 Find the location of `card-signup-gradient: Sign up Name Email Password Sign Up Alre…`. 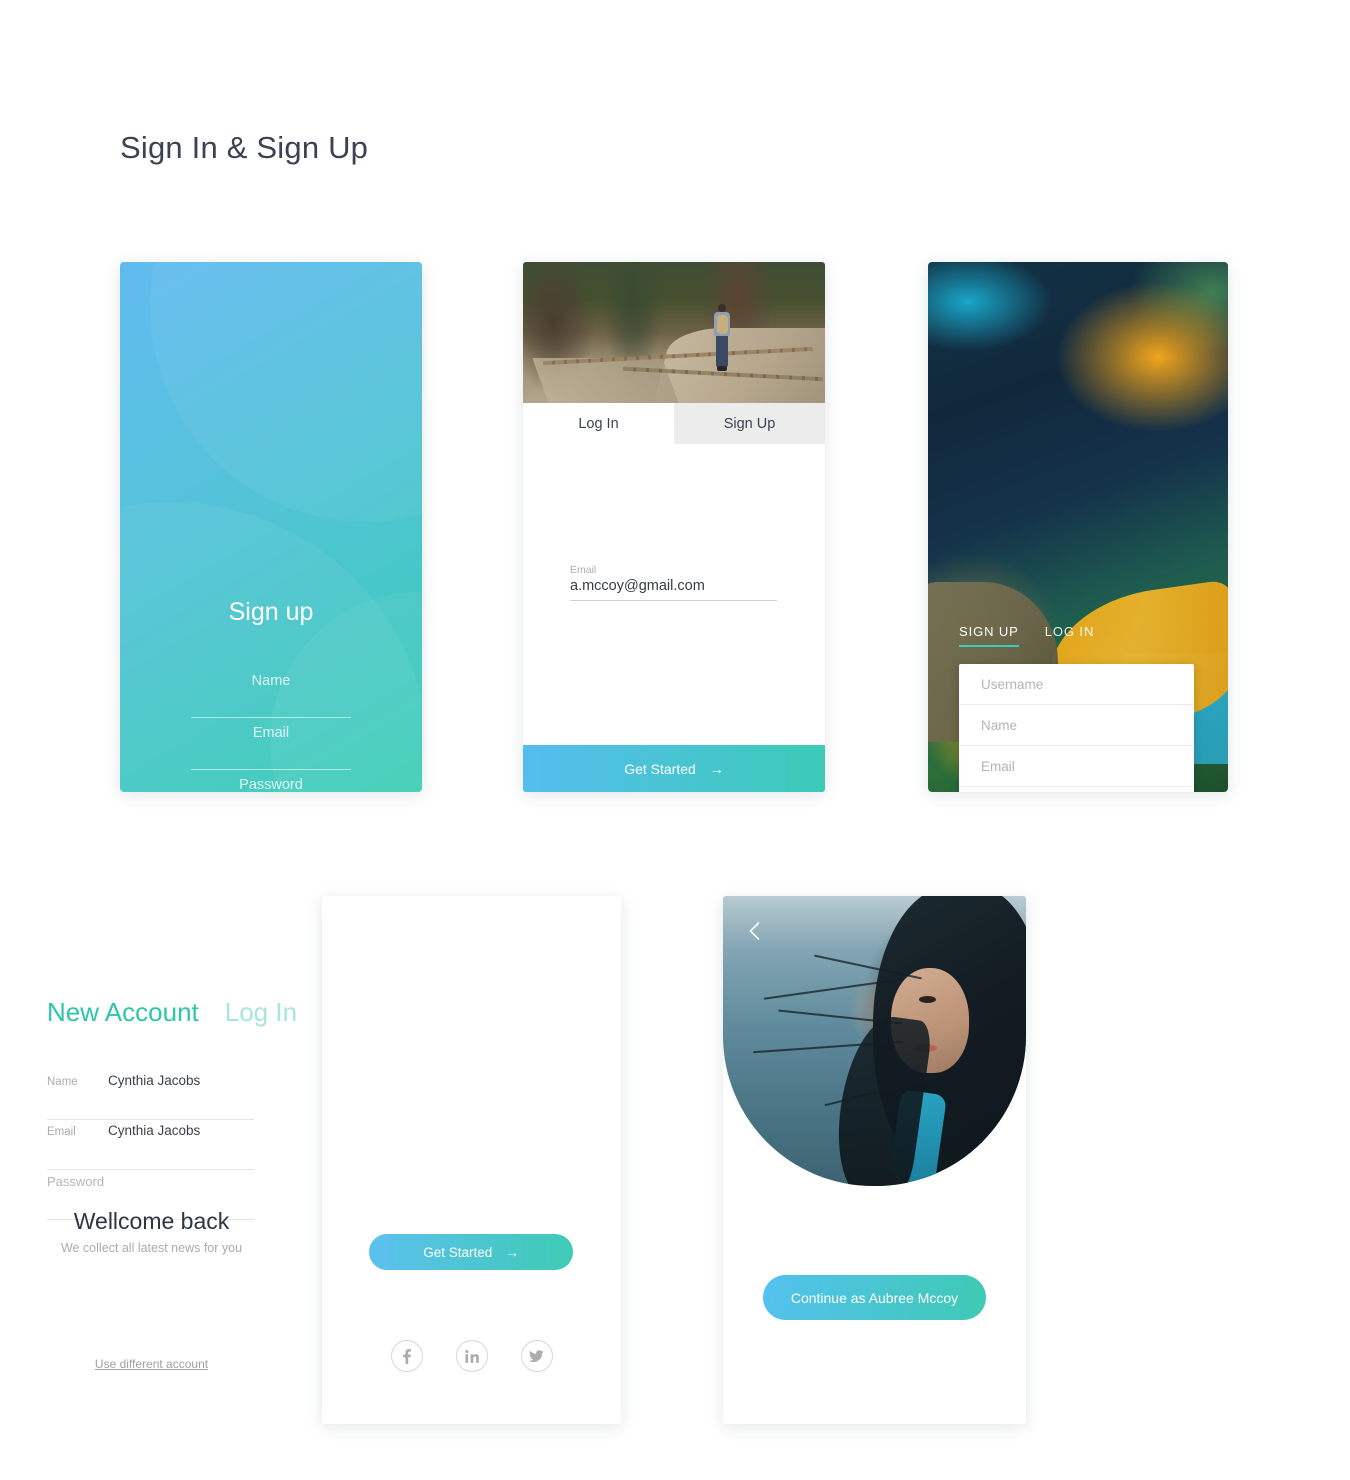

card-signup-gradient: Sign up Name Email Password Sign Up Alre… is located at coordinates (271, 527).